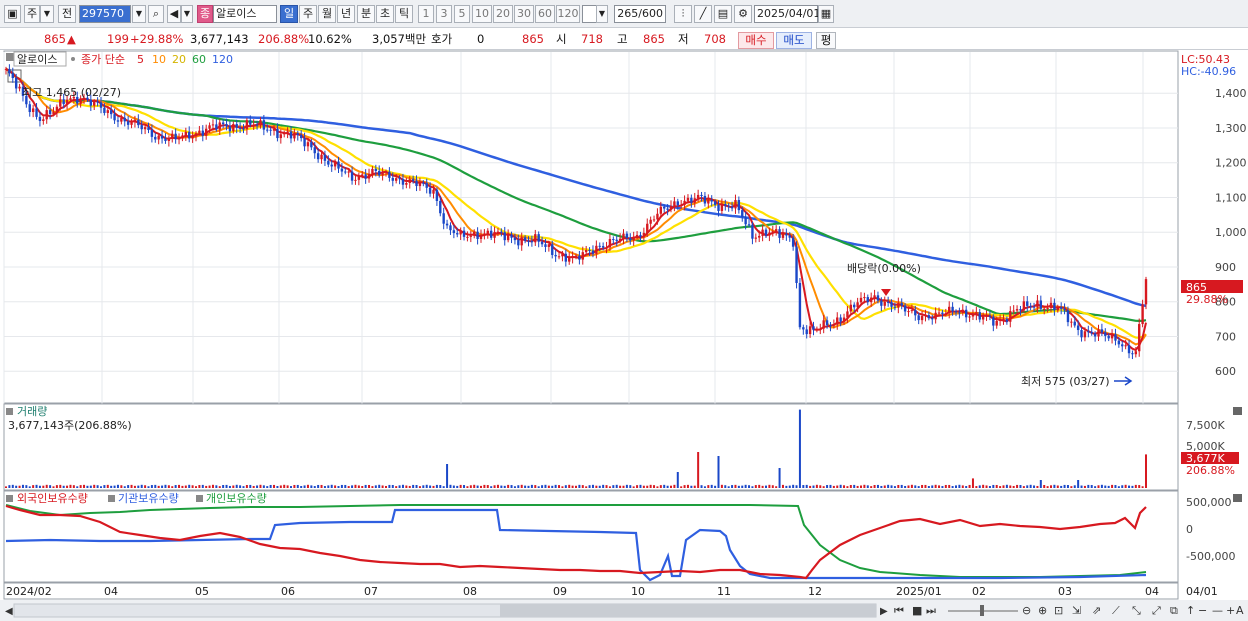 Image resolution: width=1248 pixels, height=621 pixels. Describe the element at coordinates (1210, 470) in the screenshot. I see `volume-last-pct: 206.88%` at that location.